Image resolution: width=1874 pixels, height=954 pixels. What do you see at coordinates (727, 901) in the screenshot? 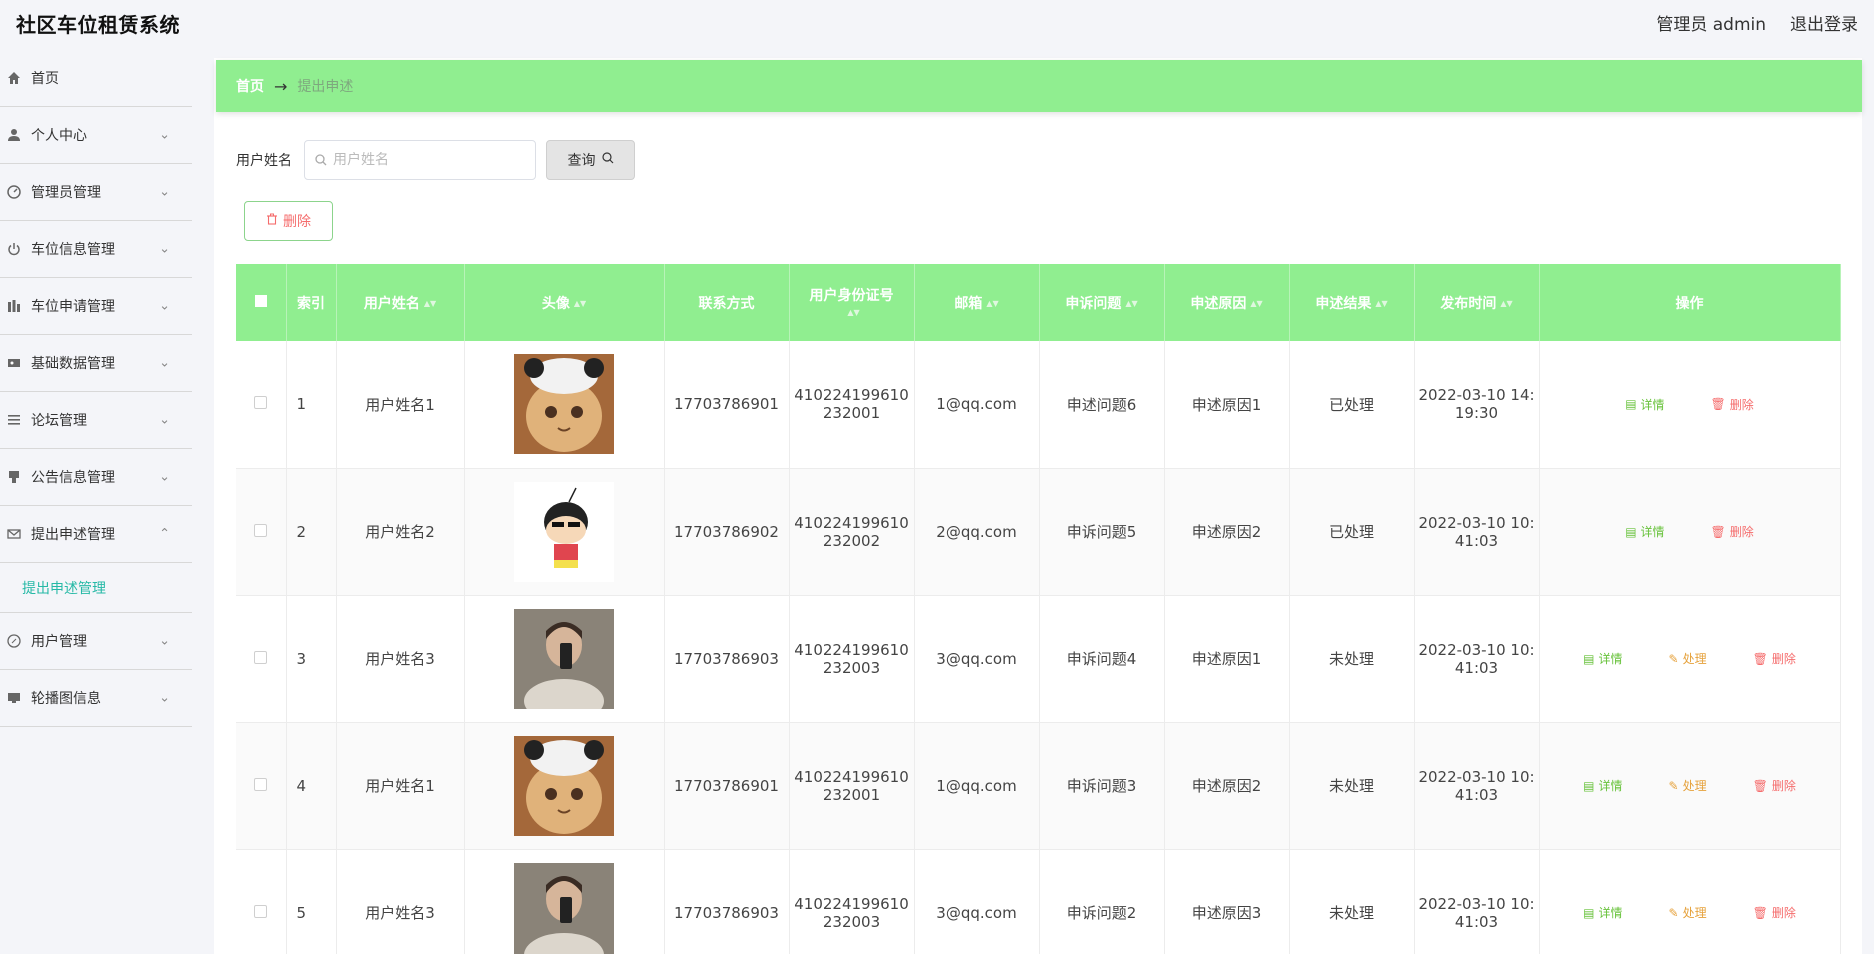
I see `phone-cell: 17703786903` at bounding box center [727, 901].